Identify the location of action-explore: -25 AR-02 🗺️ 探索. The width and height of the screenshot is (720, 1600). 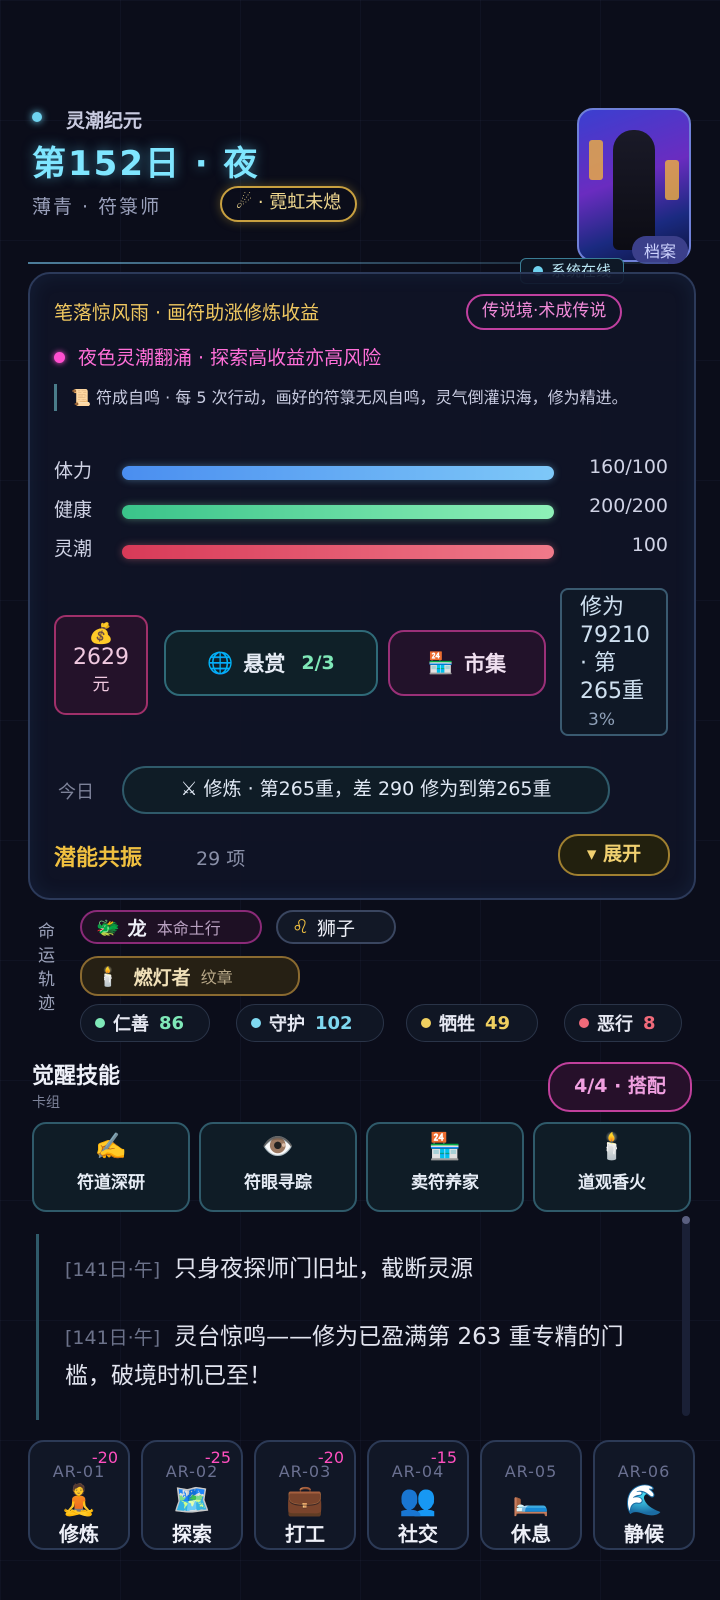
(192, 1495).